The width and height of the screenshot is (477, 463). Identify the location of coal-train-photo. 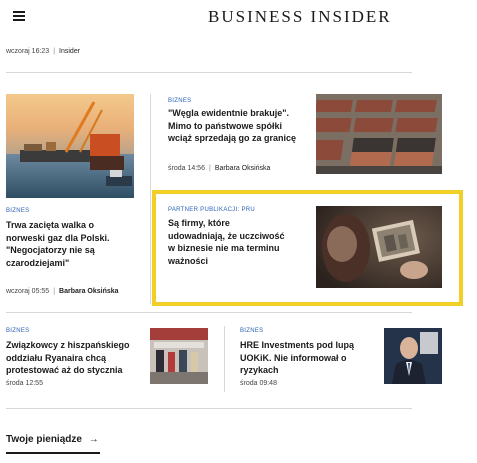
(379, 134).